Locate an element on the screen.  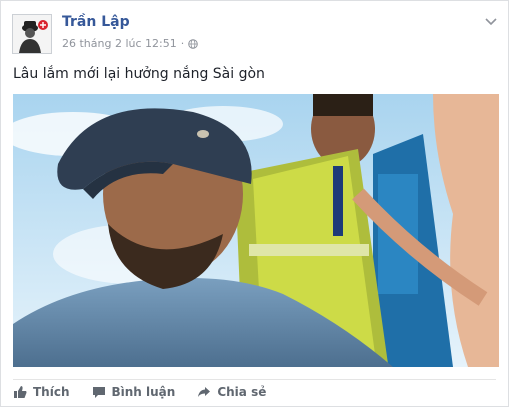
post-meta: 26 tháng 2 lúc 12:51 · is located at coordinates (130, 43).